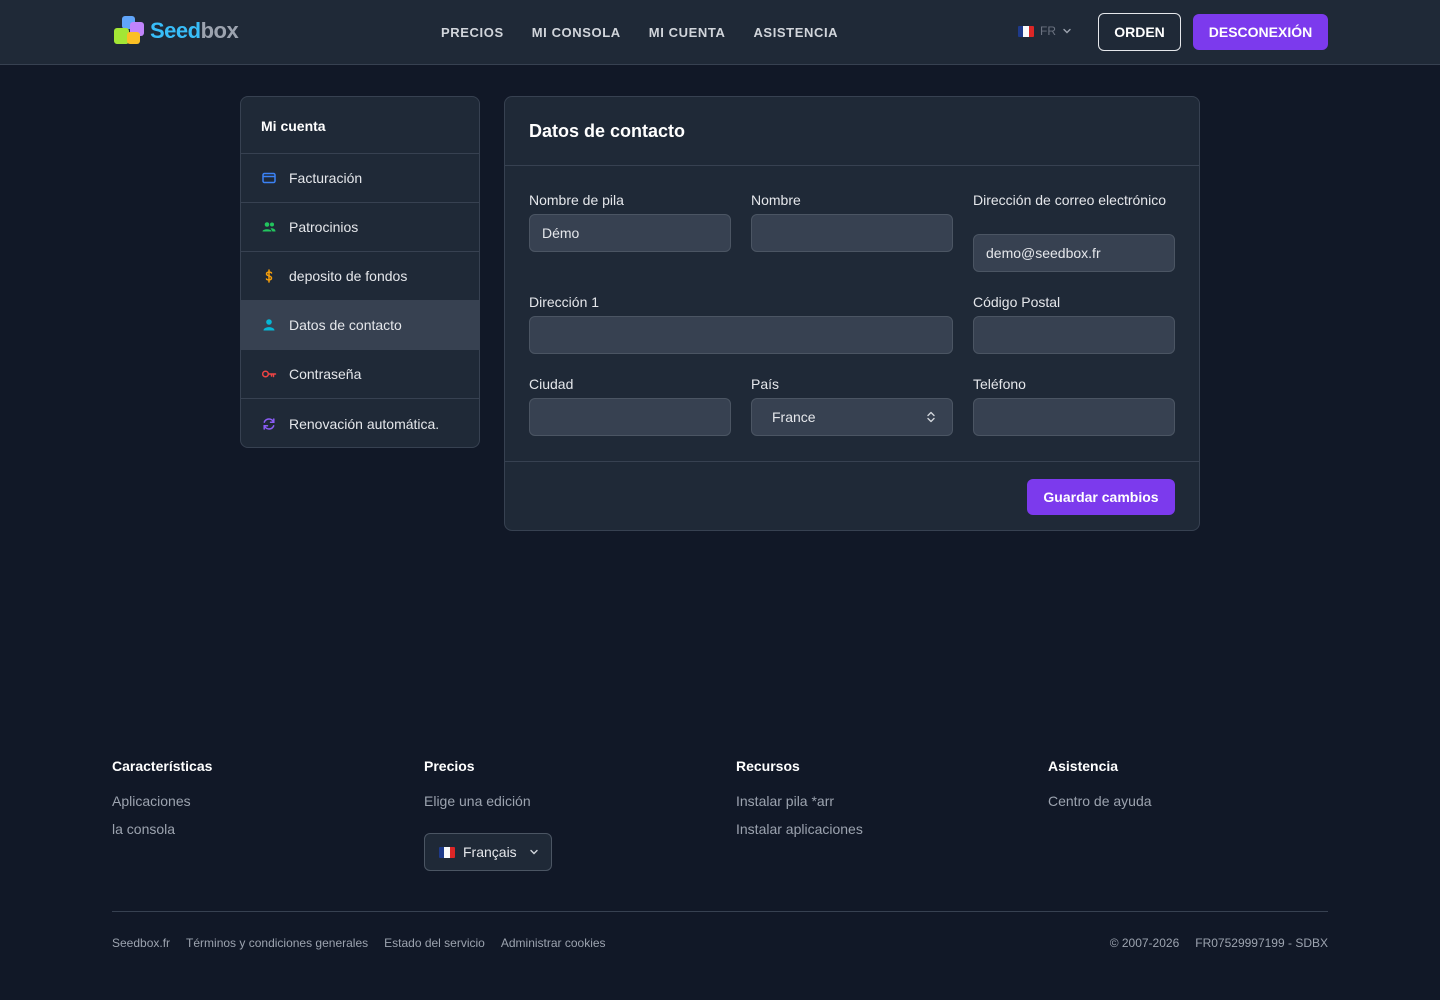  I want to click on sidebar-item-billing: Facturación, so click(360, 178).